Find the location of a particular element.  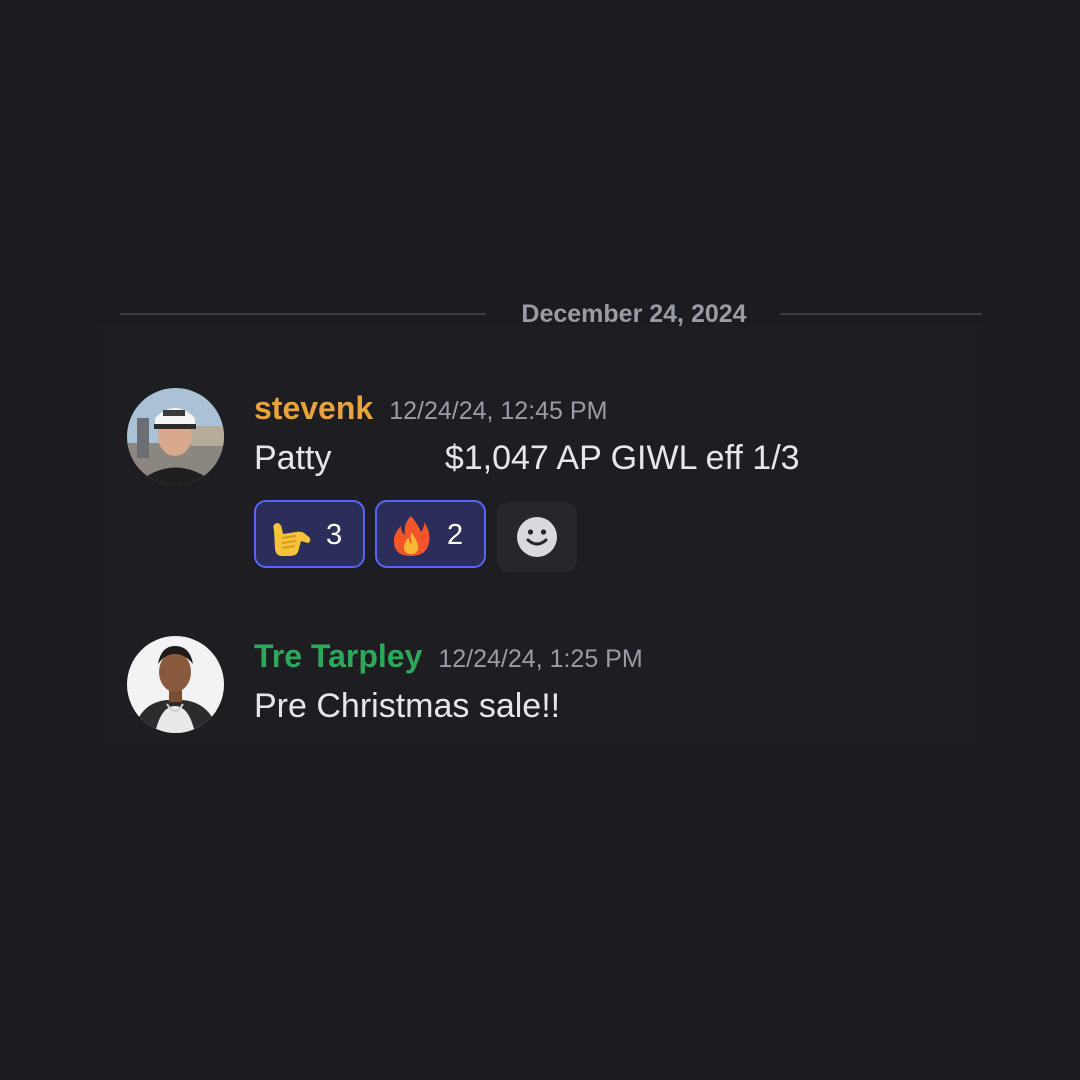

divider-line-right is located at coordinates (881, 314).